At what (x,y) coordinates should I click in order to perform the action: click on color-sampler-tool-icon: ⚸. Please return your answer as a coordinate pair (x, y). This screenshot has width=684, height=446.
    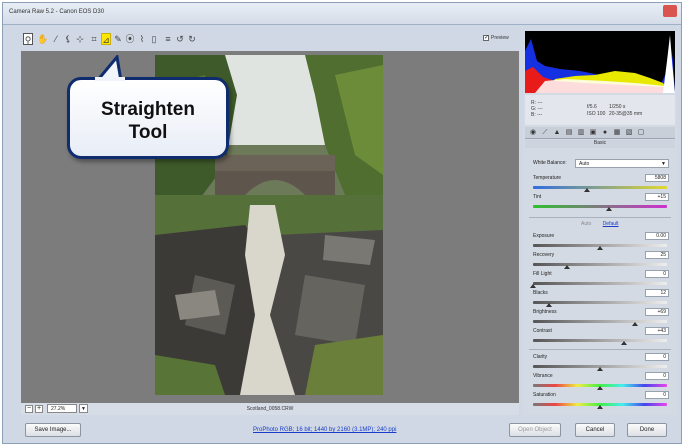
    Looking at the image, I should click on (68, 39).